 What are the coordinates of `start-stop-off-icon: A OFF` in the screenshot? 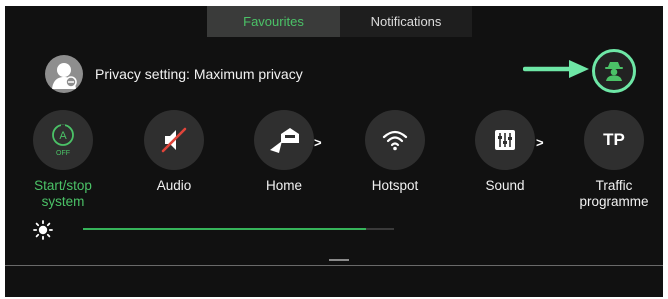 It's located at (63, 140).